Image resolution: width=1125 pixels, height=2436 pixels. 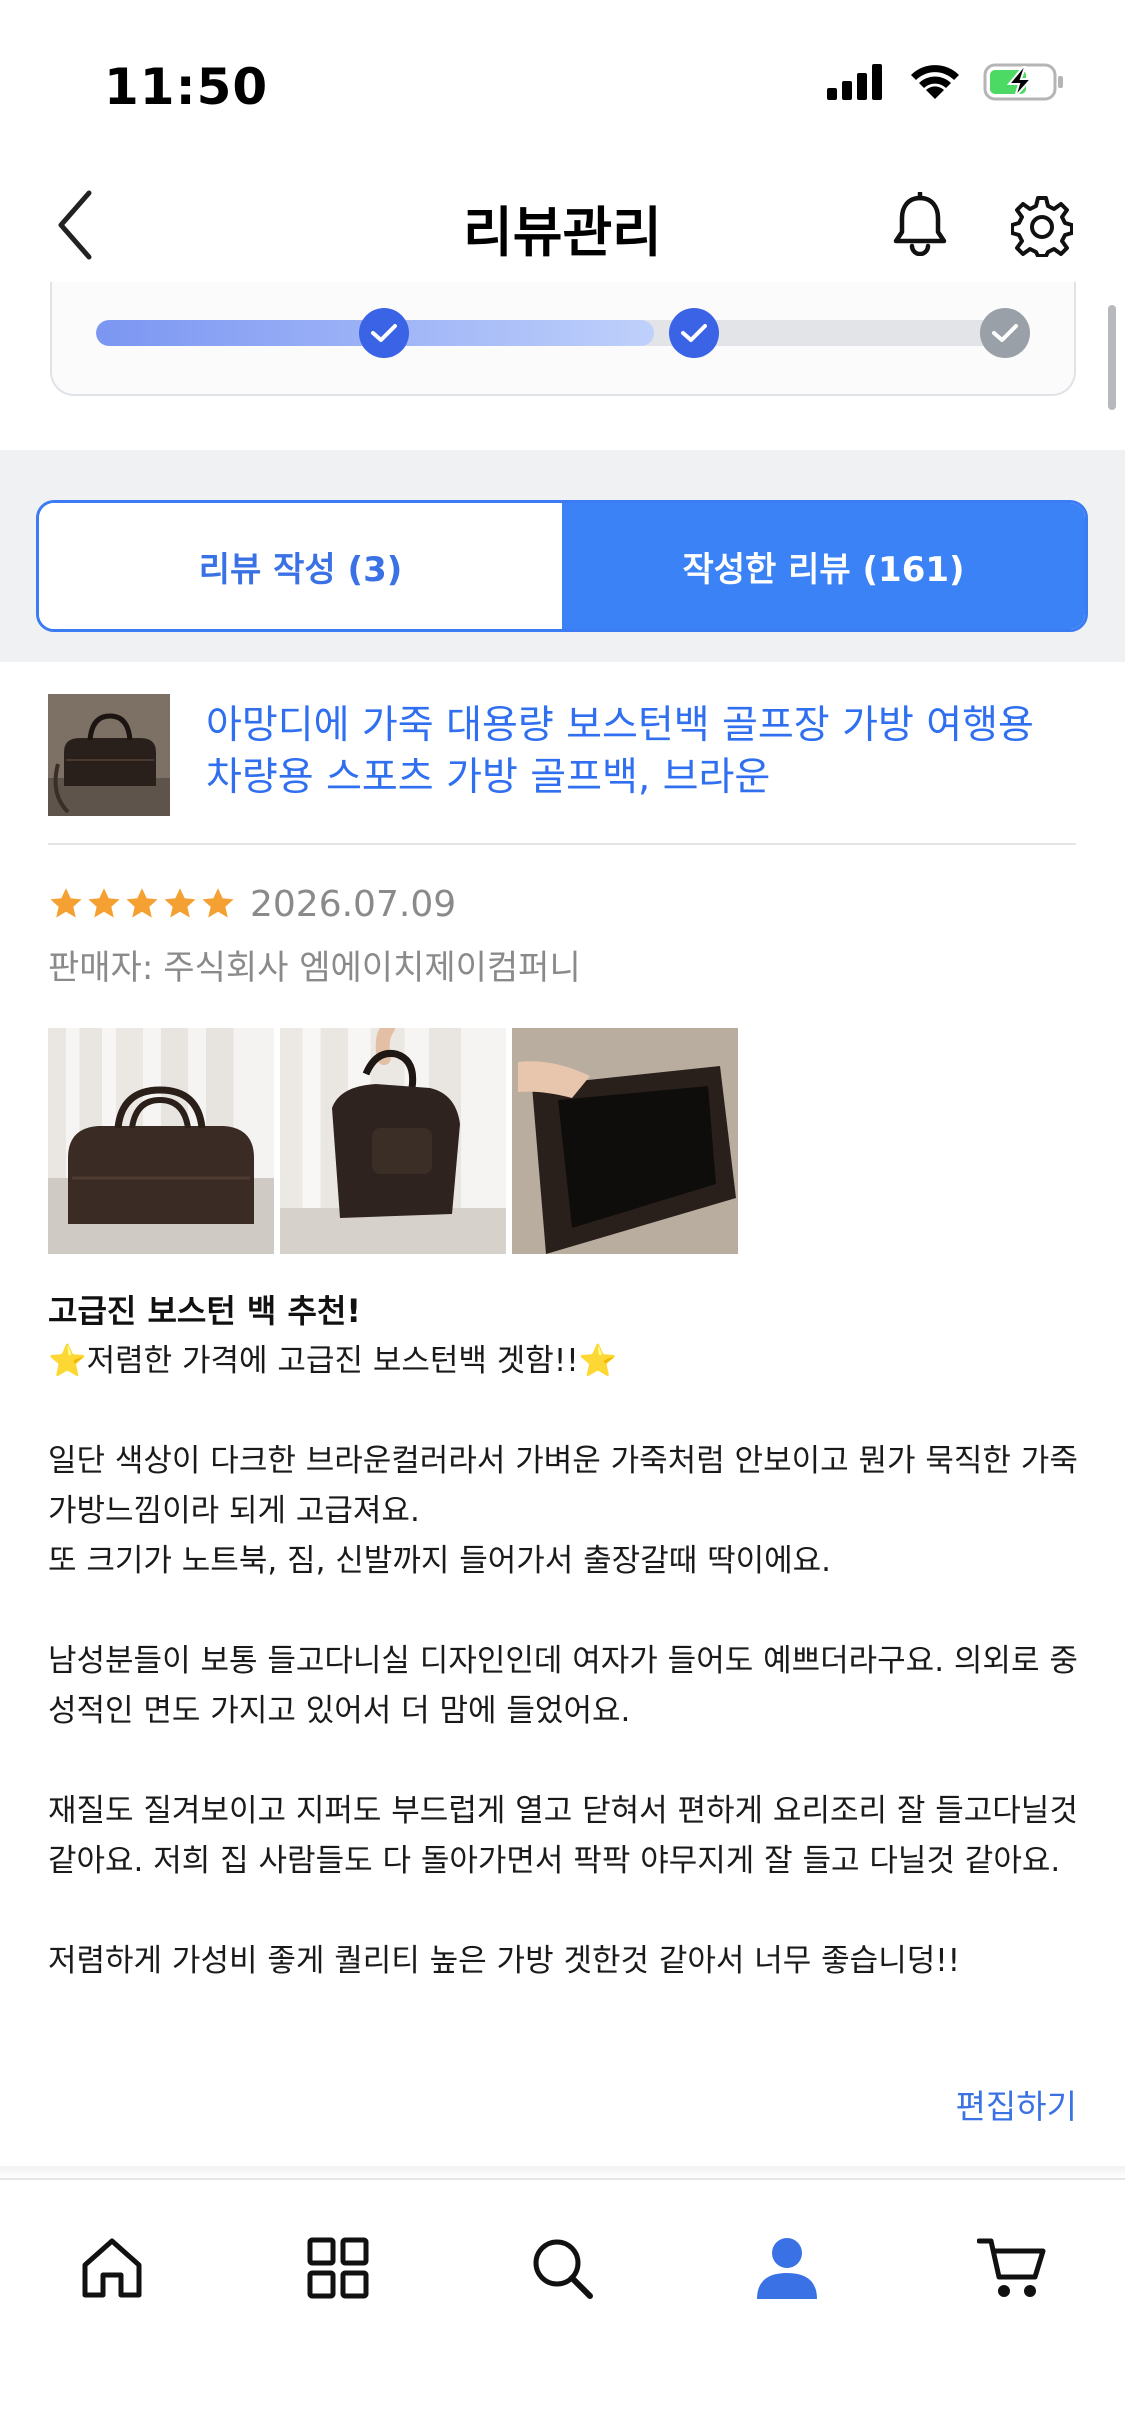 I want to click on review-progress-card, so click(x=563, y=339).